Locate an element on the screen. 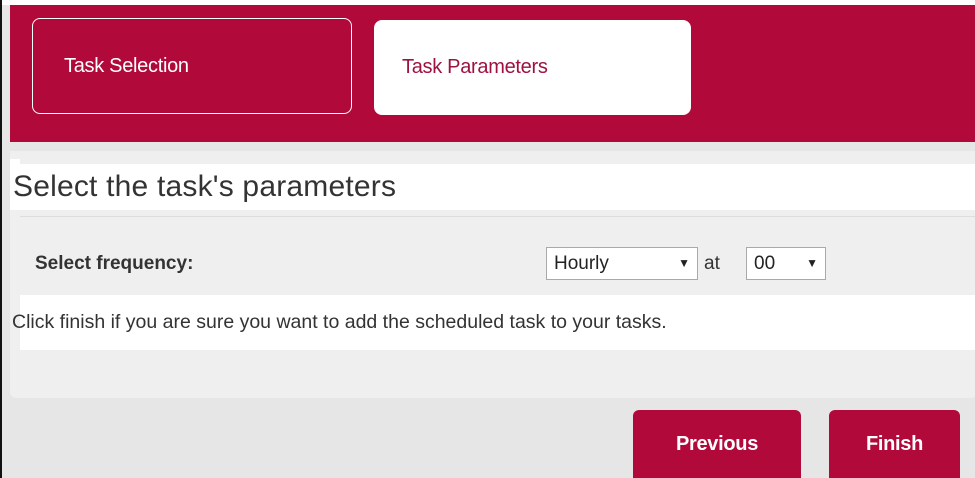 Image resolution: width=975 pixels, height=478 pixels. title-top-band is located at coordinates (497, 161).